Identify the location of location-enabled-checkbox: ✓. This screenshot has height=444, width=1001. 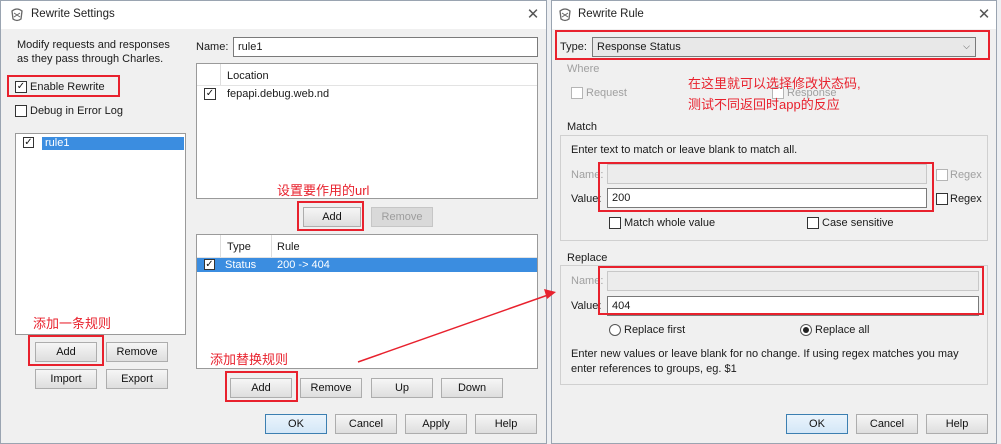
(210, 94).